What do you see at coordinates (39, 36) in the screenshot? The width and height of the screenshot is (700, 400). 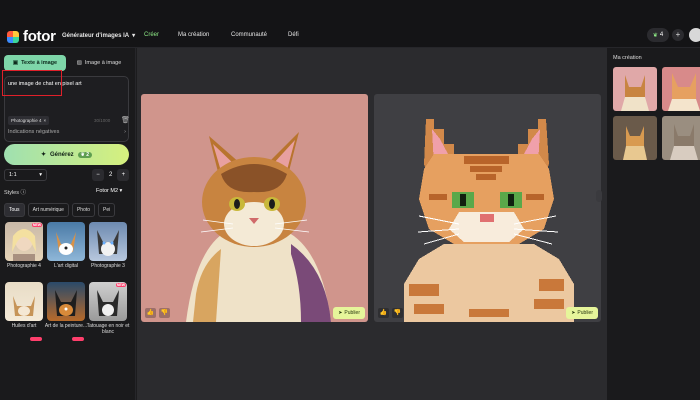 I see `logo-text: fotor` at bounding box center [39, 36].